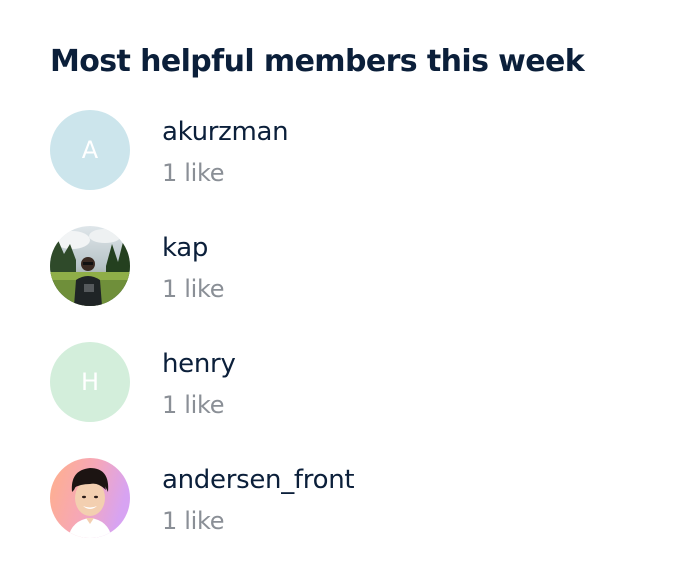 The height and width of the screenshot is (580, 690). What do you see at coordinates (199, 364) in the screenshot?
I see `member-name: henry` at bounding box center [199, 364].